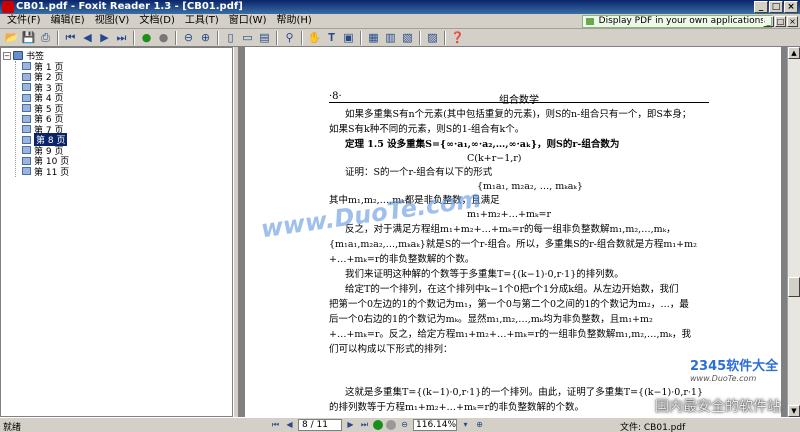  What do you see at coordinates (157, 21) in the screenshot?
I see `menu-document: 文档(D)` at bounding box center [157, 21].